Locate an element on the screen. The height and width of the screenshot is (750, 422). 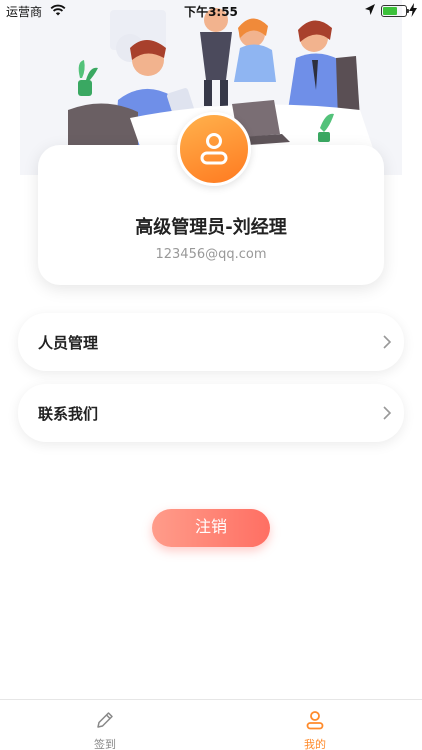
pencil-icon is located at coordinates (105, 720).